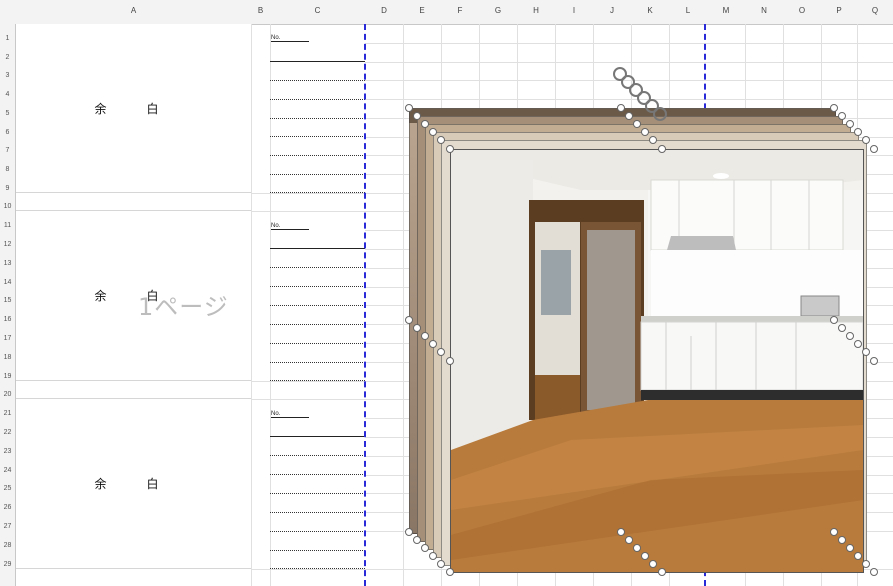 Image resolution: width=893 pixels, height=586 pixels. Describe the element at coordinates (7, 508) in the screenshot. I see `row-header-26: 26` at that location.